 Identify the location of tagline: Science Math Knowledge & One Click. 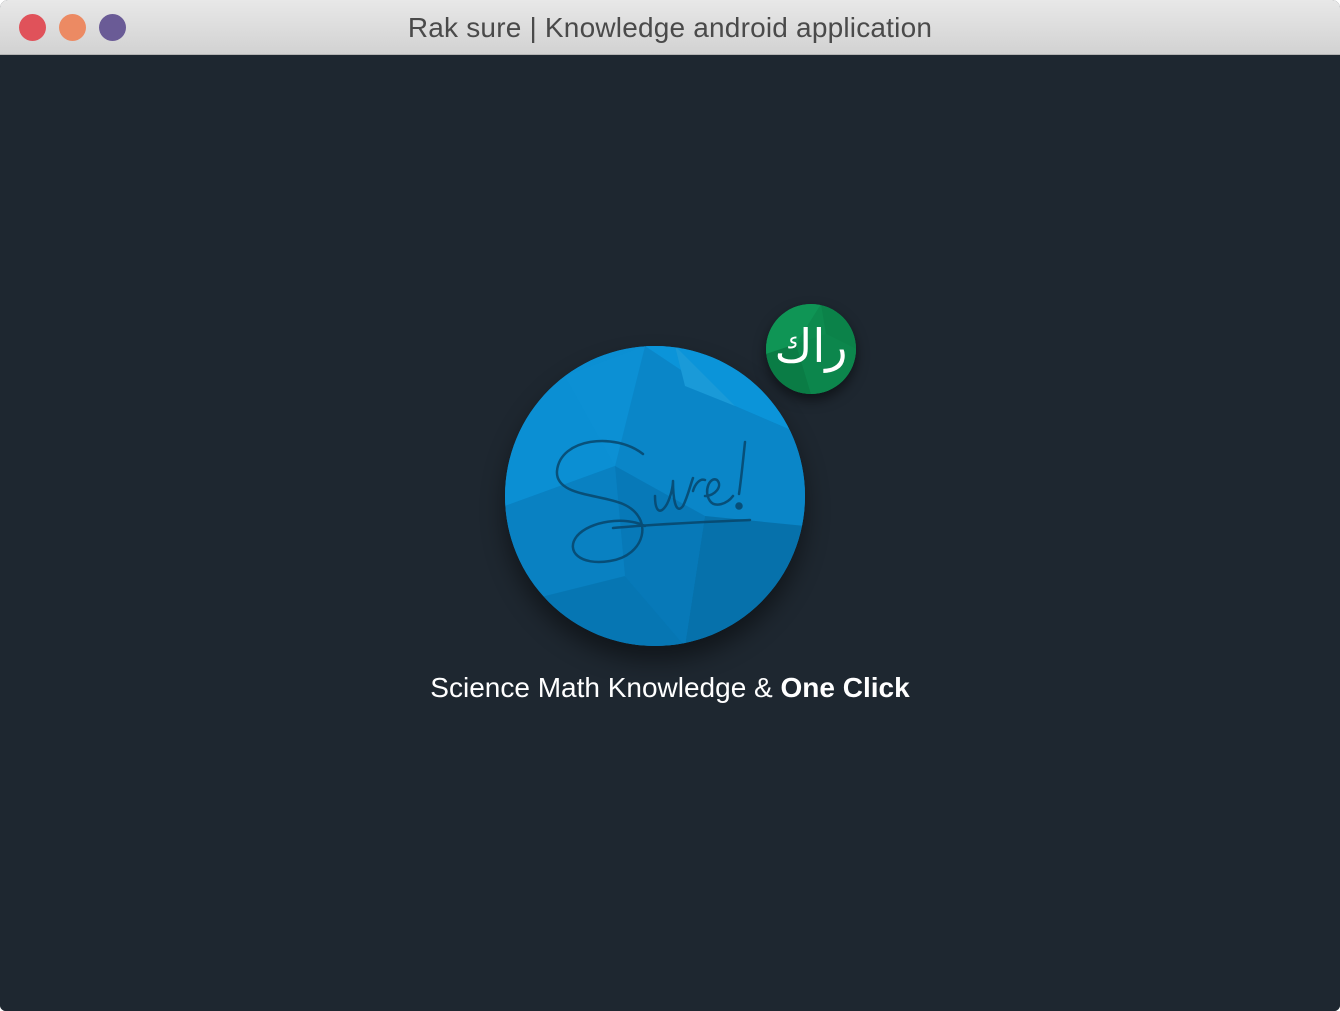
(670, 688).